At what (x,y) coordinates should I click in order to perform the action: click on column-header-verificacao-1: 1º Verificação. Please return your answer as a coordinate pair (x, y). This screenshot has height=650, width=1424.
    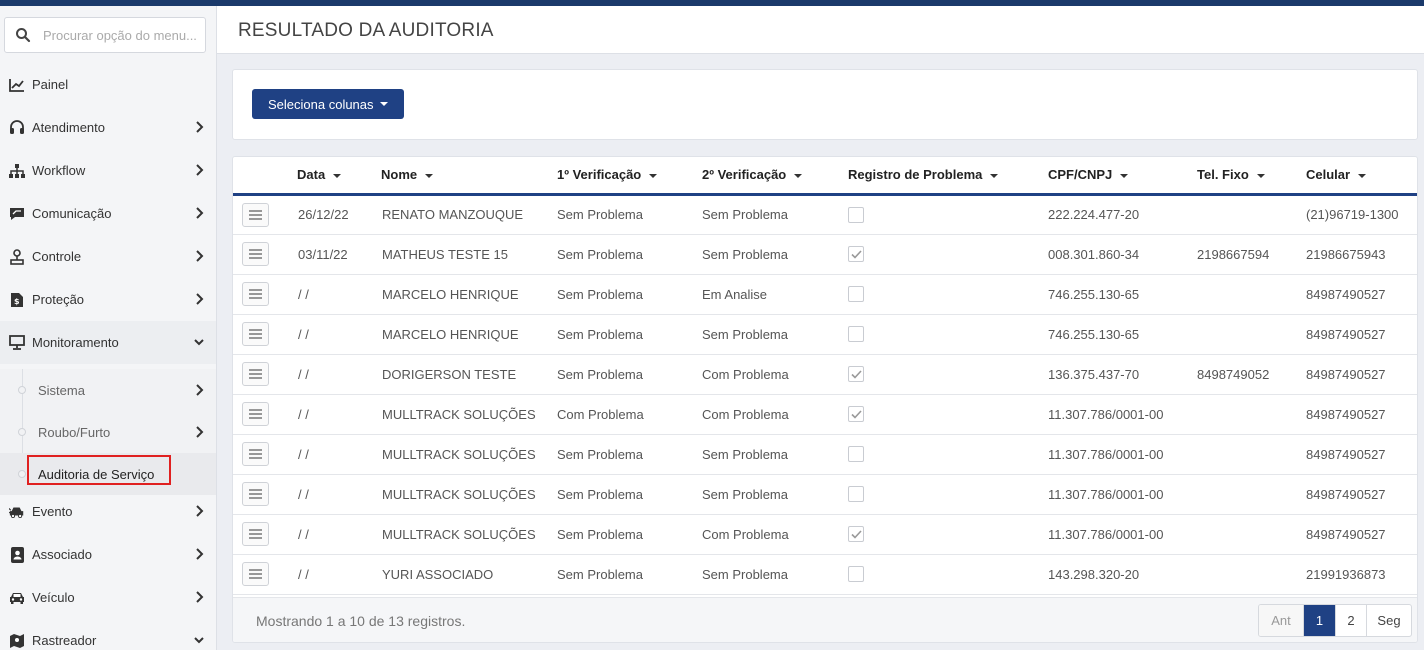
    Looking at the image, I should click on (629, 175).